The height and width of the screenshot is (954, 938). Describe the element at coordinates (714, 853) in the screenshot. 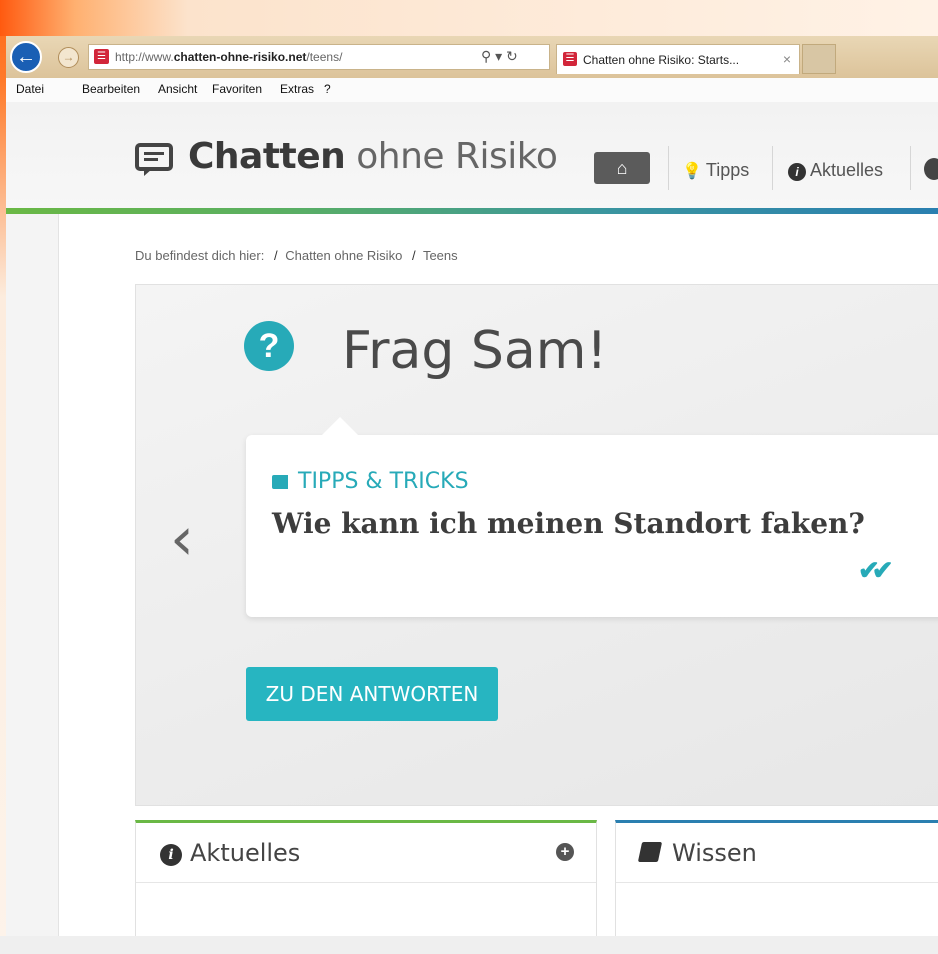

I see `wissen-title: Wissen` at that location.